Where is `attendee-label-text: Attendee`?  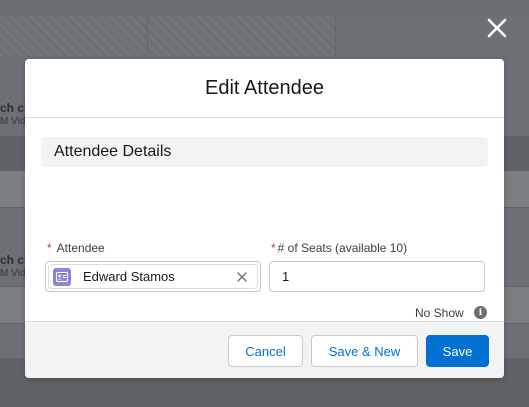 attendee-label-text: Attendee is located at coordinates (80, 248).